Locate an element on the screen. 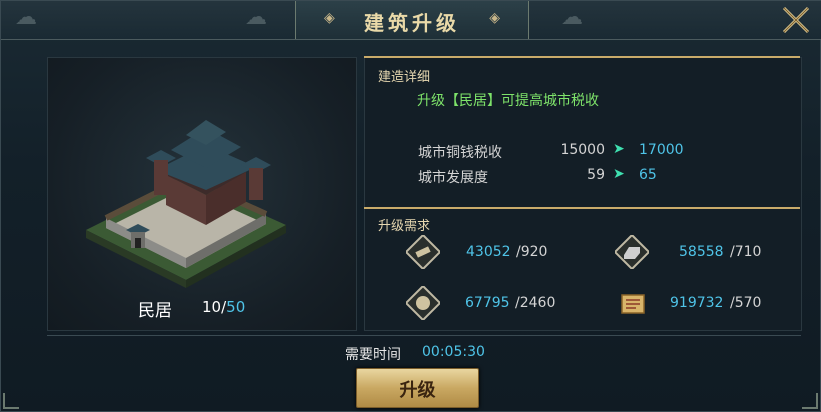  stat-label-tax: 城市铜钱税收 is located at coordinates (460, 153).